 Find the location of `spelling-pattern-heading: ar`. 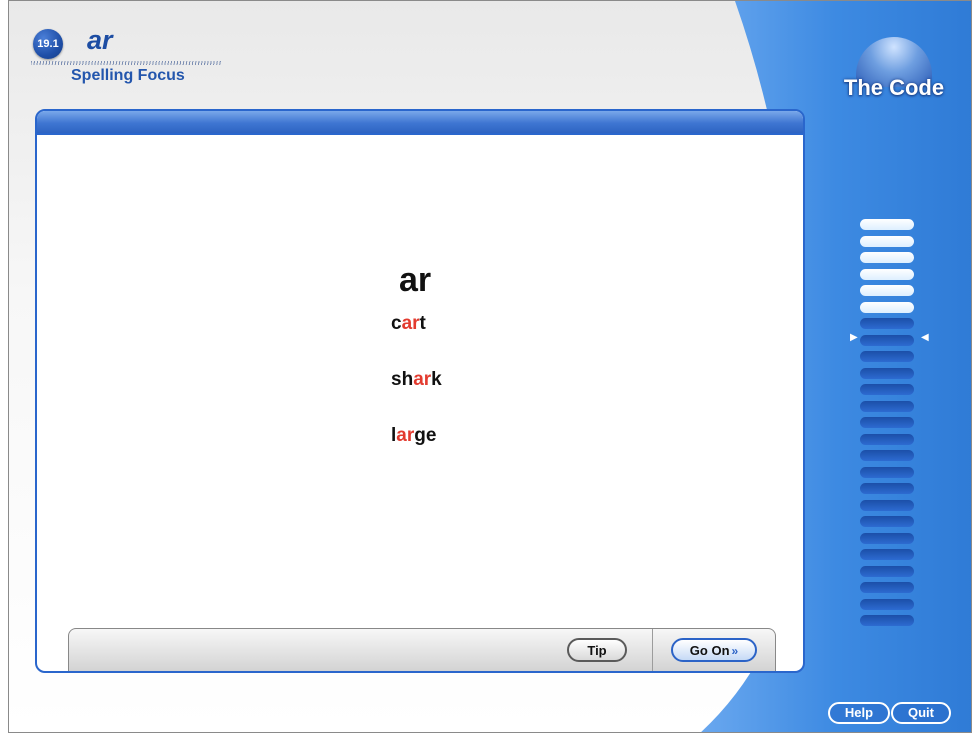

spelling-pattern-heading: ar is located at coordinates (415, 280).